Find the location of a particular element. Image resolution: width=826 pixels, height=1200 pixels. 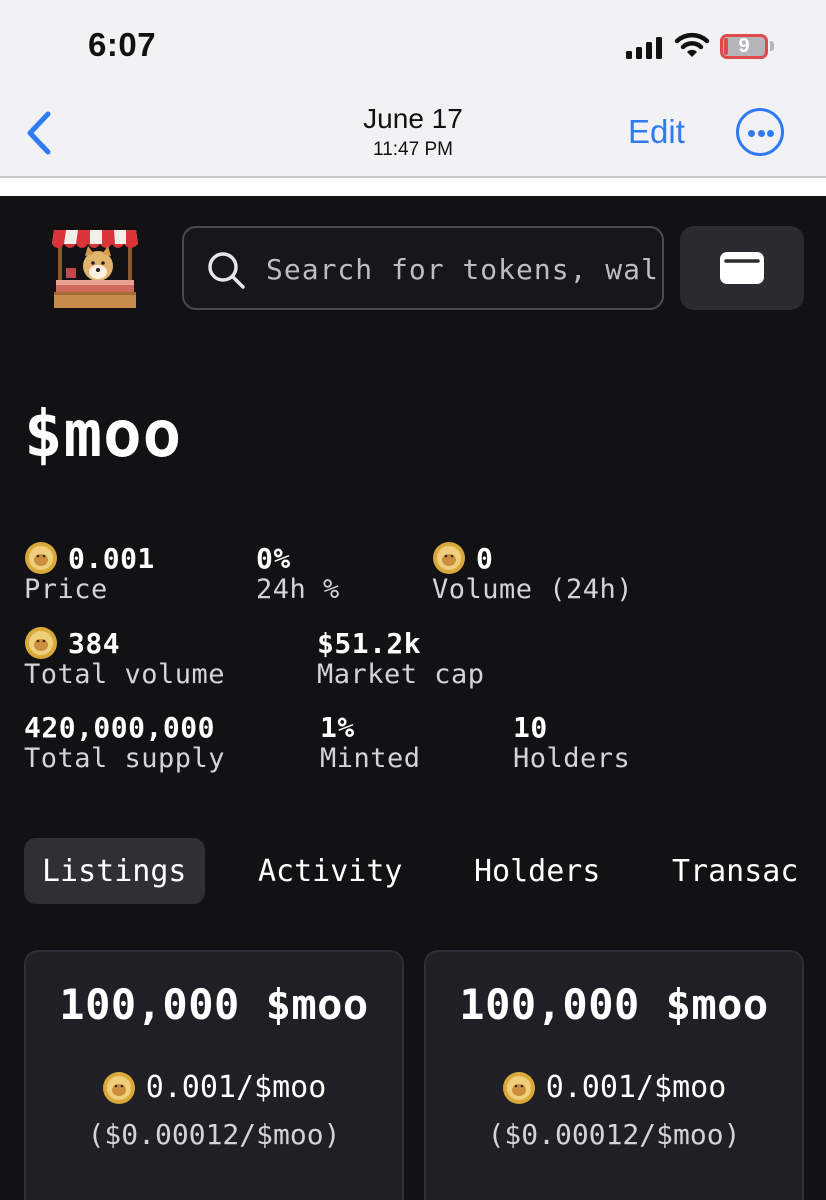

stat-total-volume-label: Total volume is located at coordinates (125, 674).